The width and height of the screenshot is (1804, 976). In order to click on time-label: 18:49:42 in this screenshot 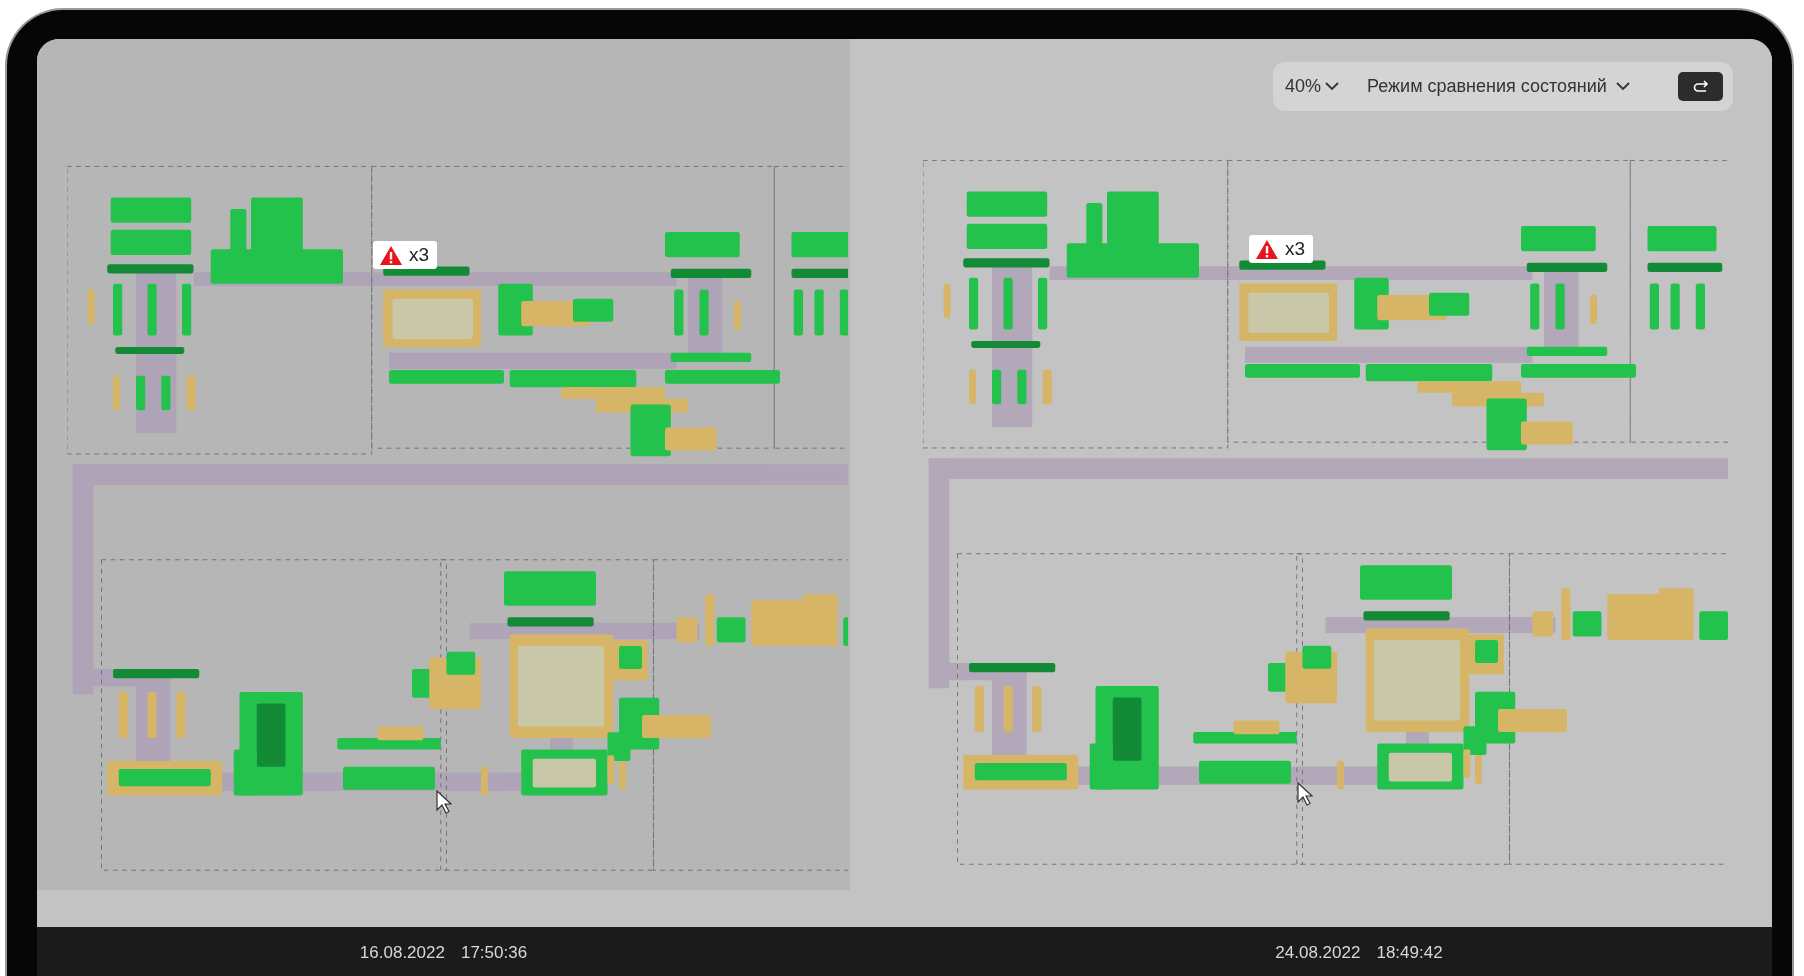, I will do `click(1409, 952)`.